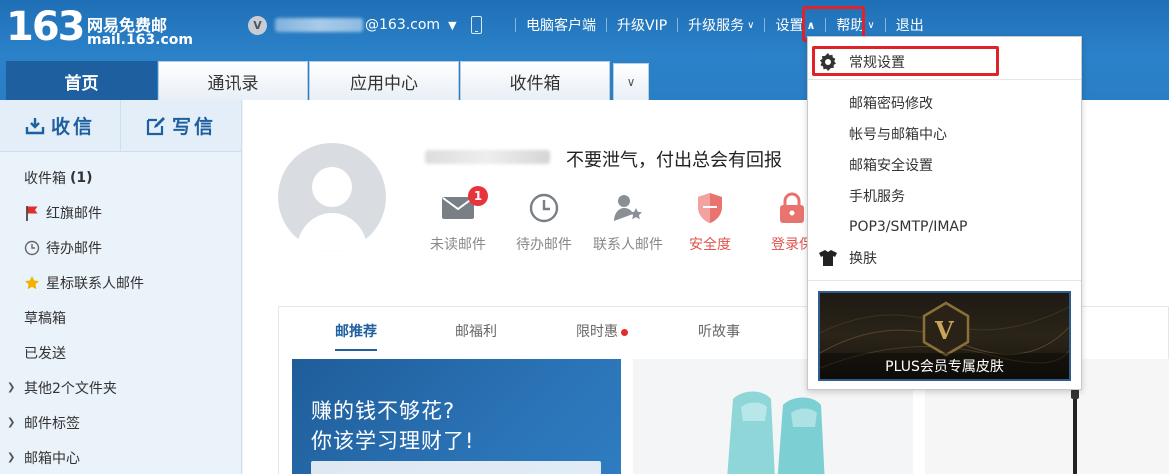  Describe the element at coordinates (710, 208) in the screenshot. I see `shield-icon` at that location.